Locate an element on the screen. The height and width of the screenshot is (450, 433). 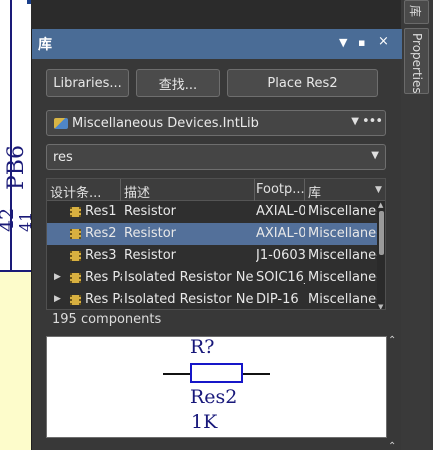
schematic-wire-horizontal is located at coordinates (15, 271).